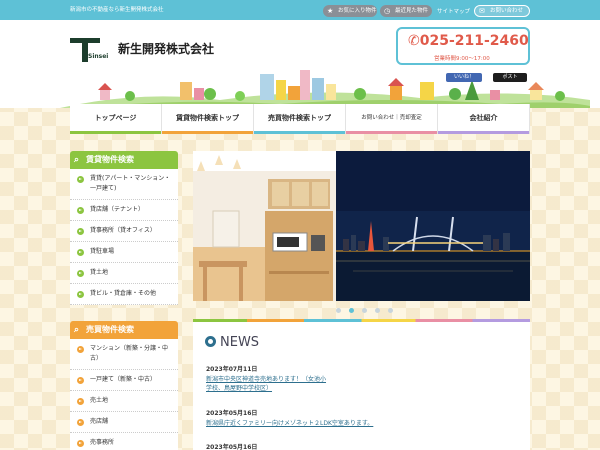 Image resolution: width=600 pixels, height=450 pixels. I want to click on rent-search-heading: ⌕ 賃貸物件検索, so click(124, 160).